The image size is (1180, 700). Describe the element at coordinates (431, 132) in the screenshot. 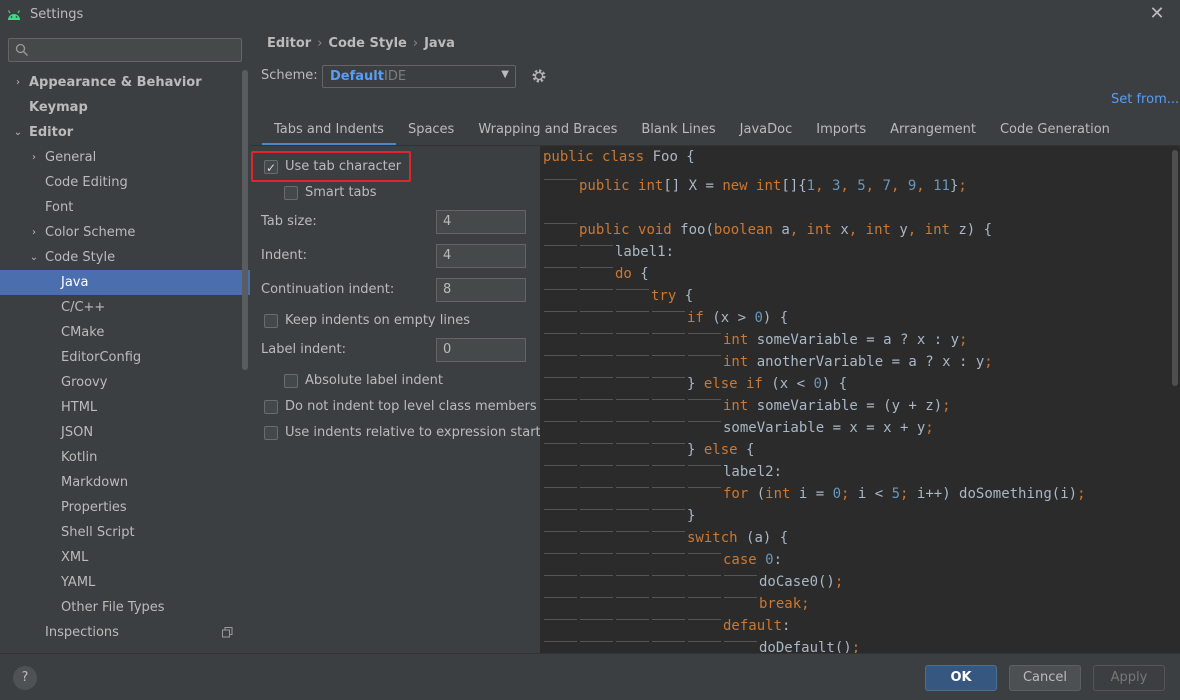

I see `tab: Spaces` at that location.